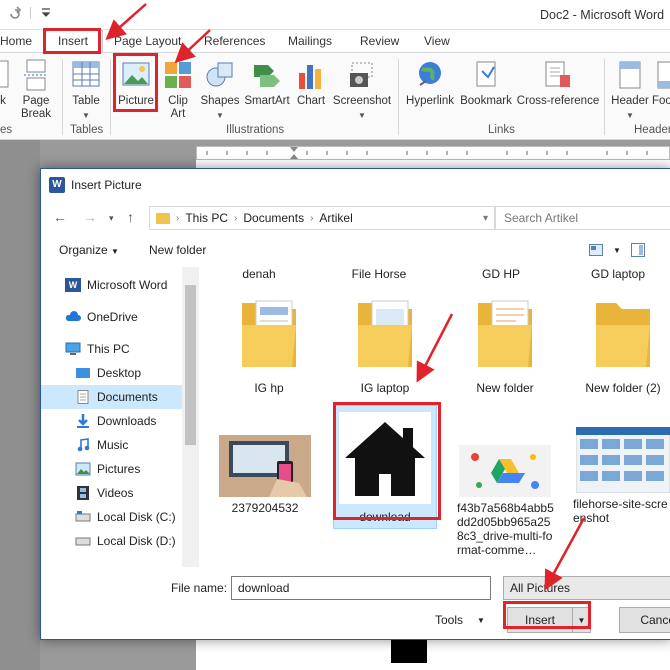 The height and width of the screenshot is (670, 670). Describe the element at coordinates (112, 445) in the screenshot. I see `sidebar-item-music: Music` at that location.